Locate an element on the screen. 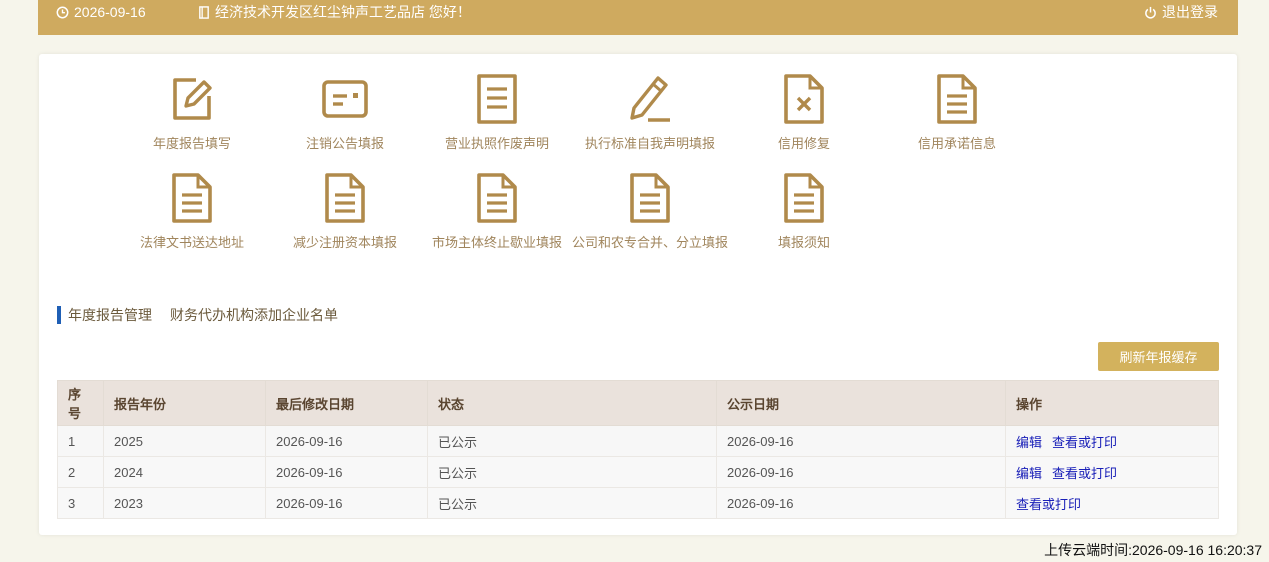 Image resolution: width=1269 pixels, height=562 pixels. table-row: 2 2024 2026-09-16 已公示 2026-09-16 编辑 查看或打印 is located at coordinates (638, 472).